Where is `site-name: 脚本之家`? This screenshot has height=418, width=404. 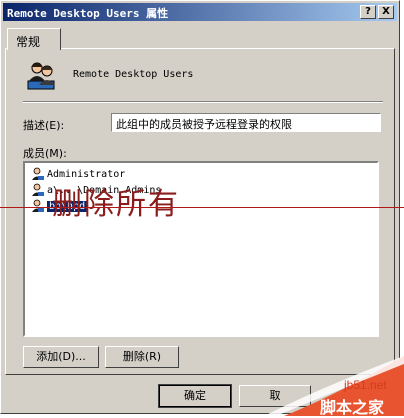 site-name: 脚本之家 is located at coordinates (352, 407).